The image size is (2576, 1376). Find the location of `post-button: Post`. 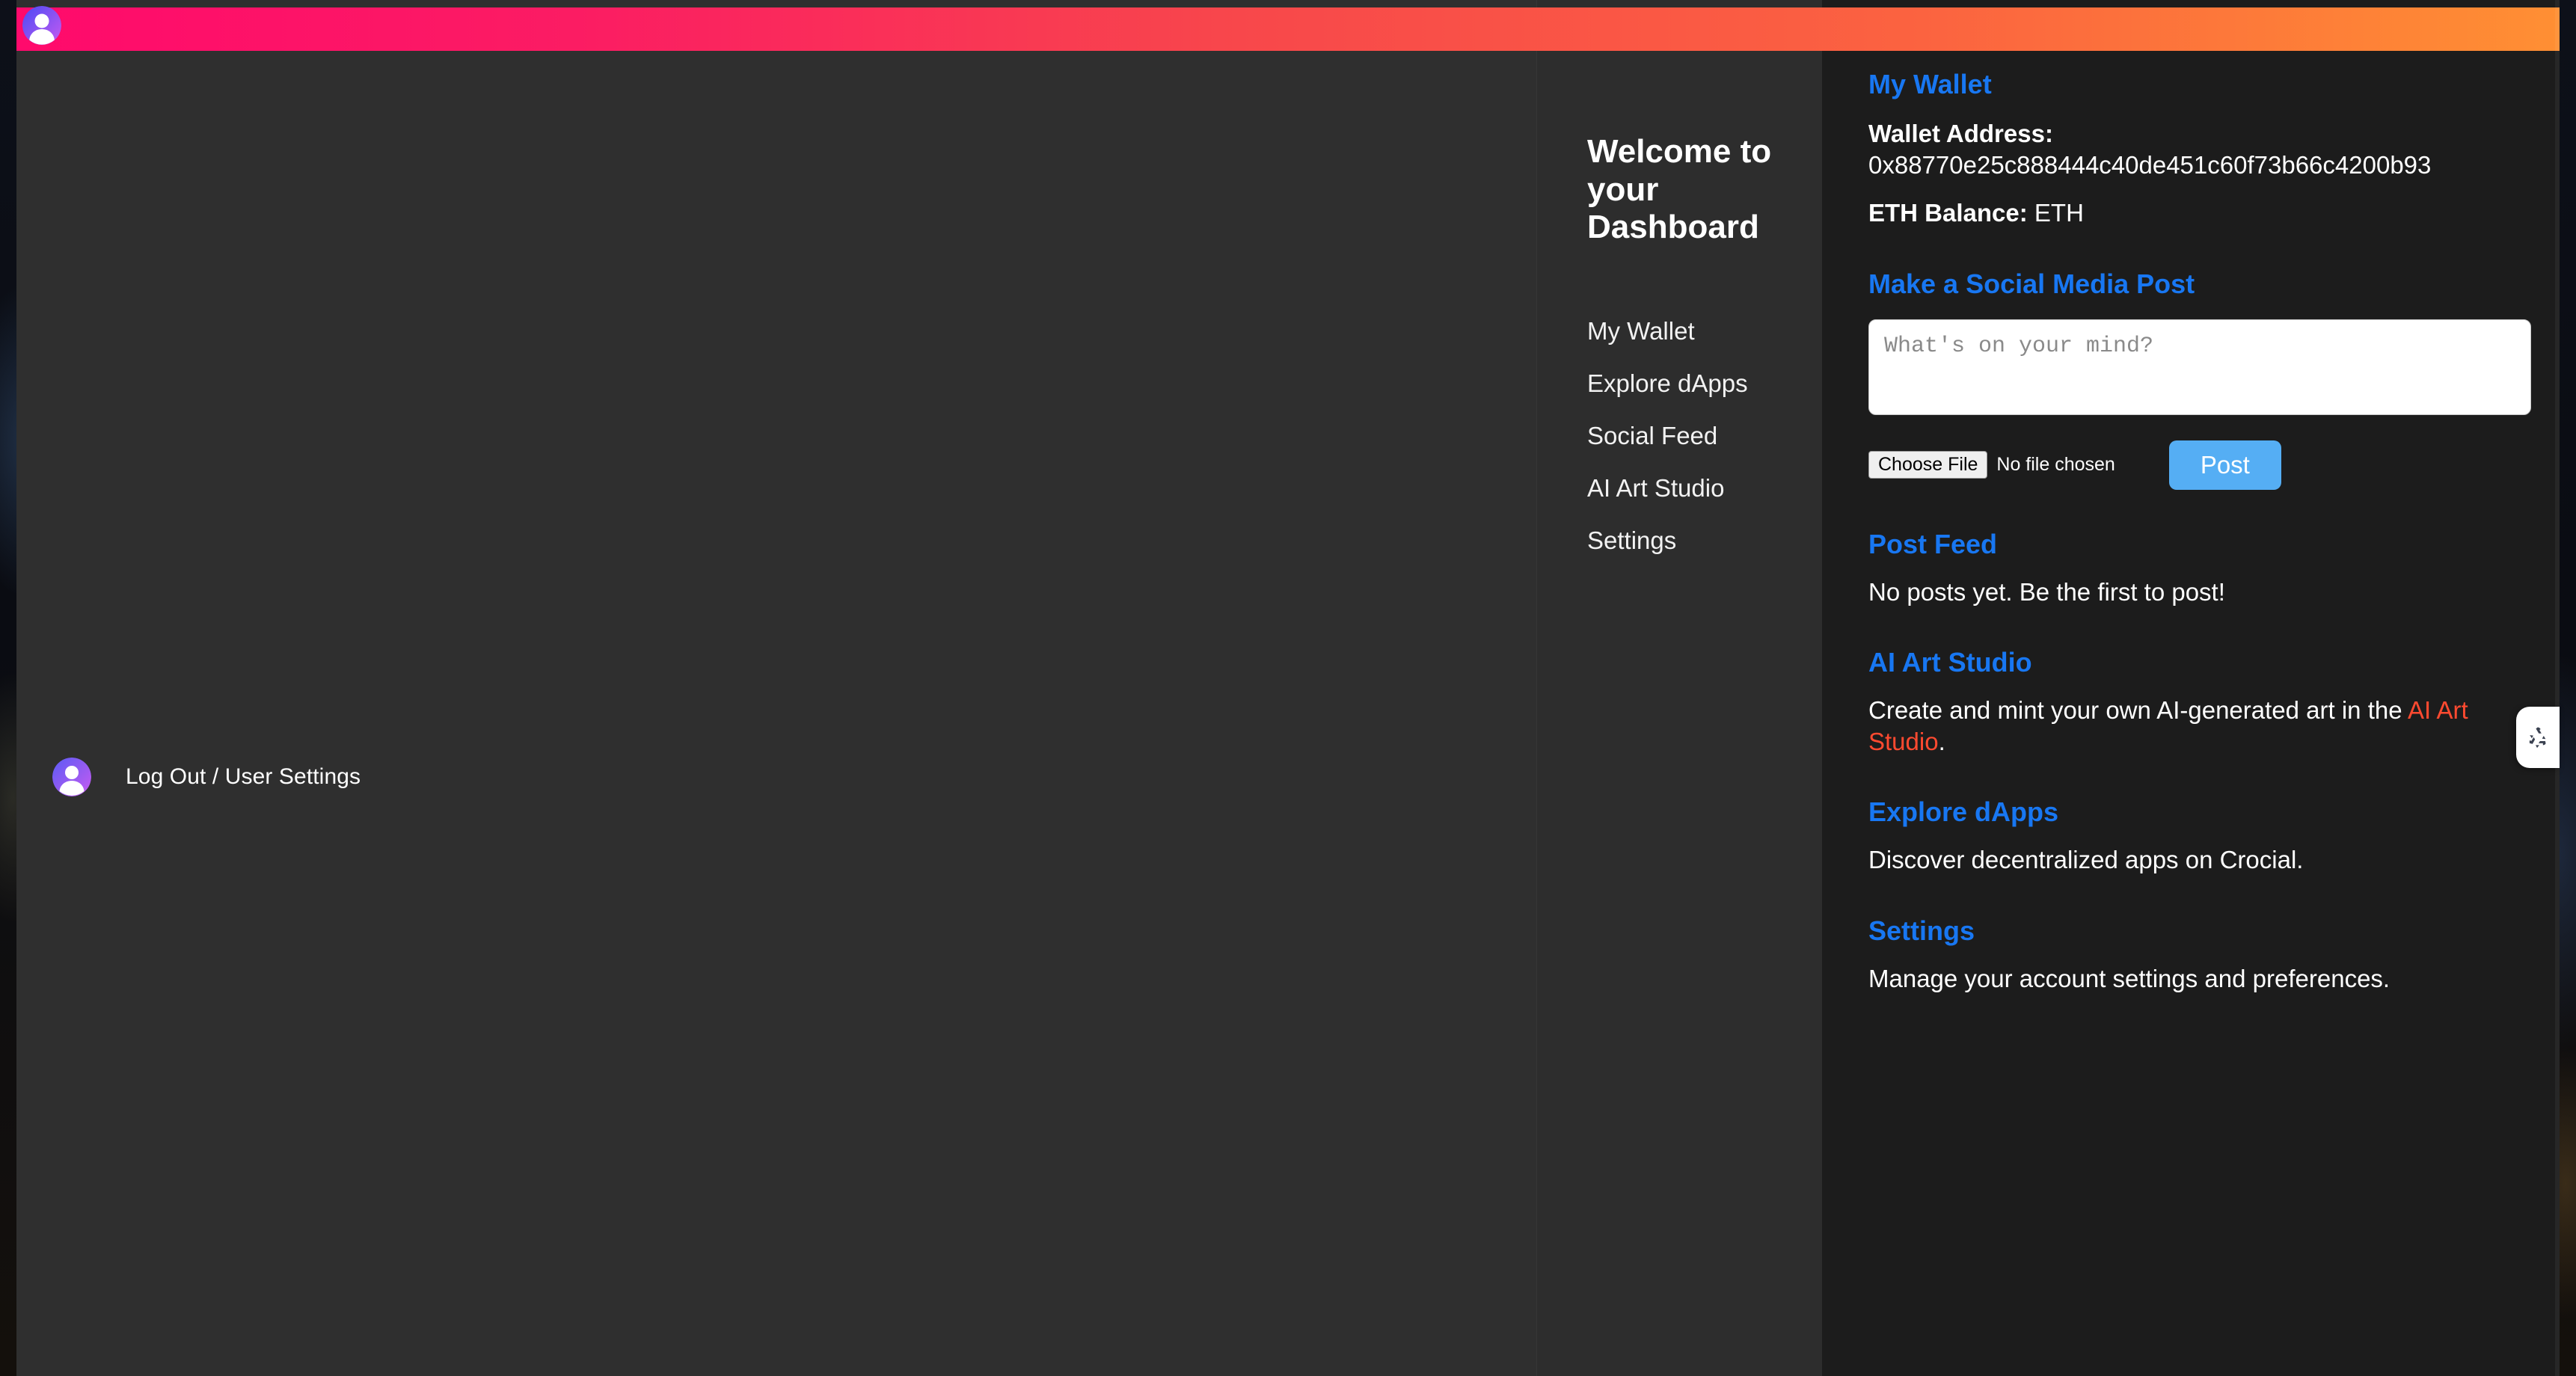

post-button: Post is located at coordinates (2224, 465).